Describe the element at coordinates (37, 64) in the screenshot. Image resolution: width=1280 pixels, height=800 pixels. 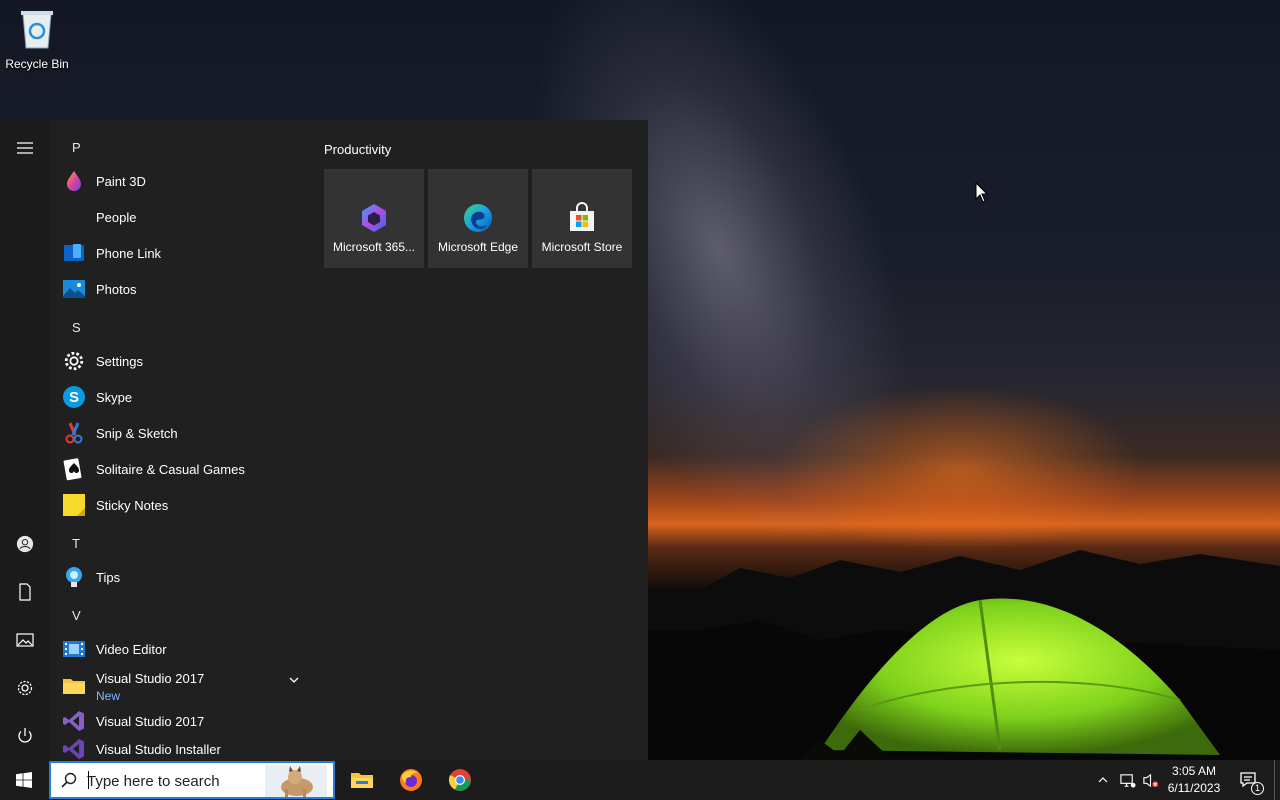
I see `recycle-bin-label: Recycle Bin` at that location.